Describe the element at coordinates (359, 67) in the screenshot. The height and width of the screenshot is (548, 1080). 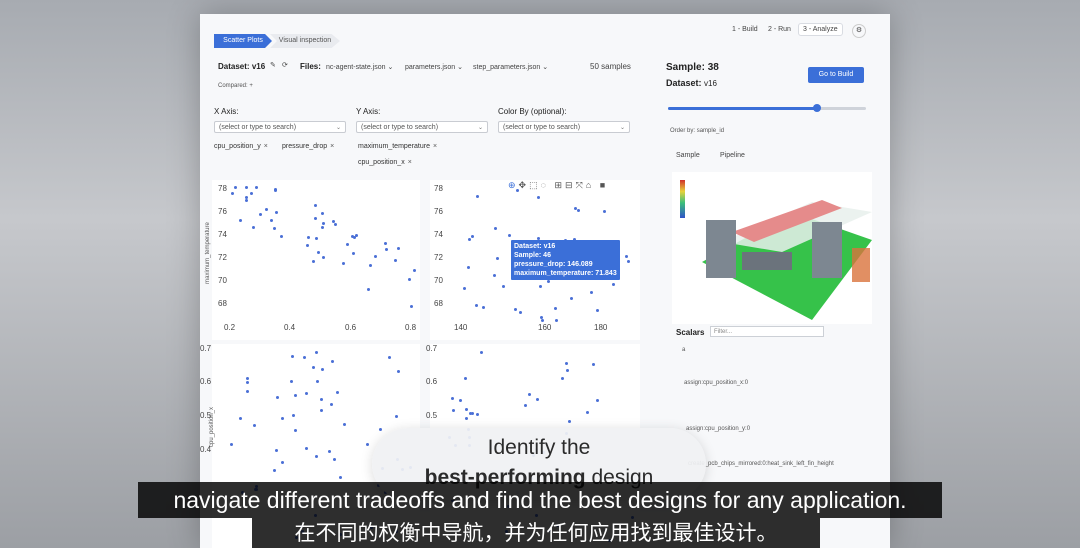
I see `file-chip: nc-agent-state.json ⌄` at that location.